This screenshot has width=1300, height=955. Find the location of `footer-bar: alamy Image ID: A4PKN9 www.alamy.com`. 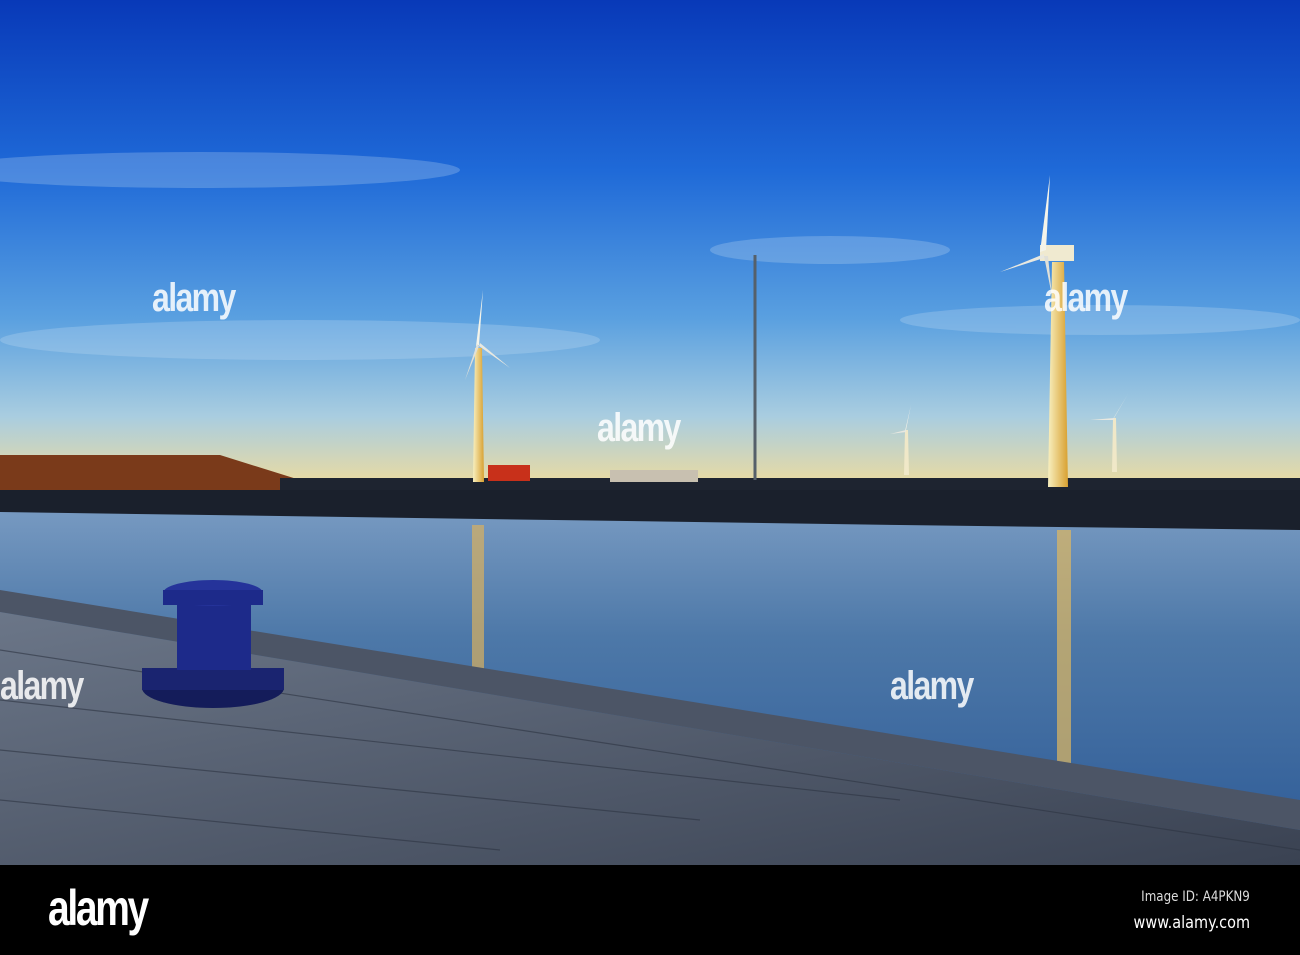

footer-bar: alamy Image ID: A4PKN9 www.alamy.com is located at coordinates (650, 910).